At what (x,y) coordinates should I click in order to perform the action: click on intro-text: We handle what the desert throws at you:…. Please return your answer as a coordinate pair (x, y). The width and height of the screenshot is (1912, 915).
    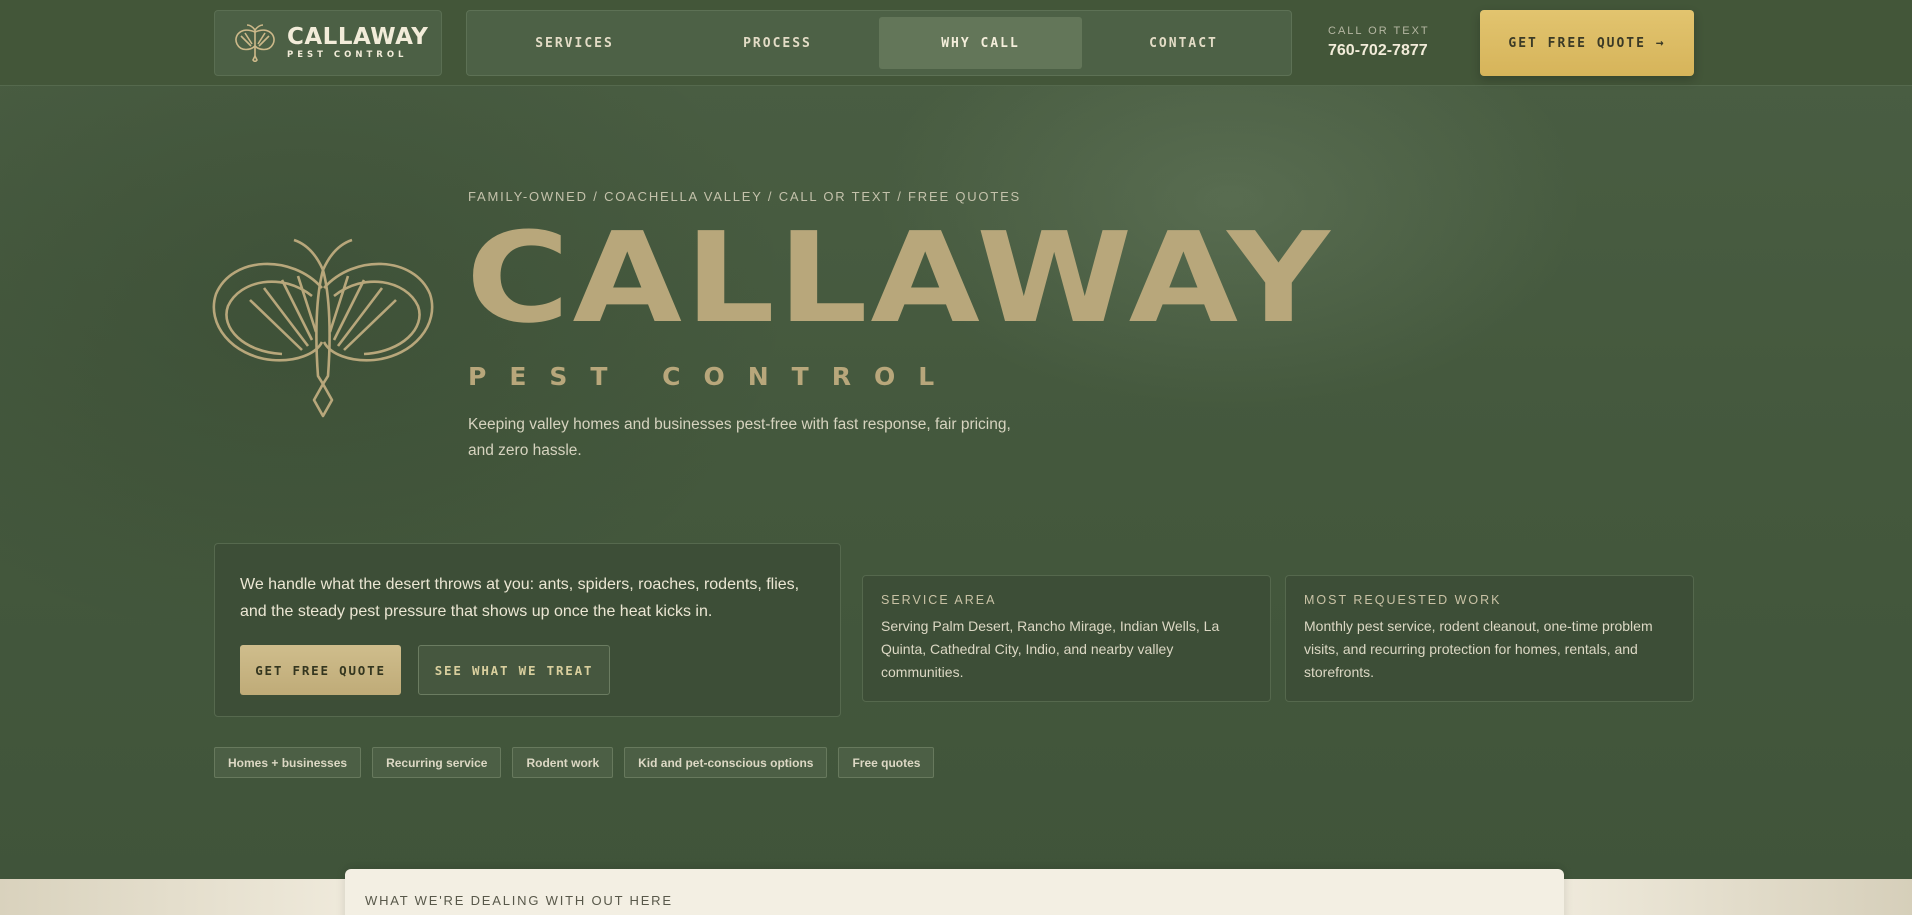
    Looking at the image, I should click on (520, 598).